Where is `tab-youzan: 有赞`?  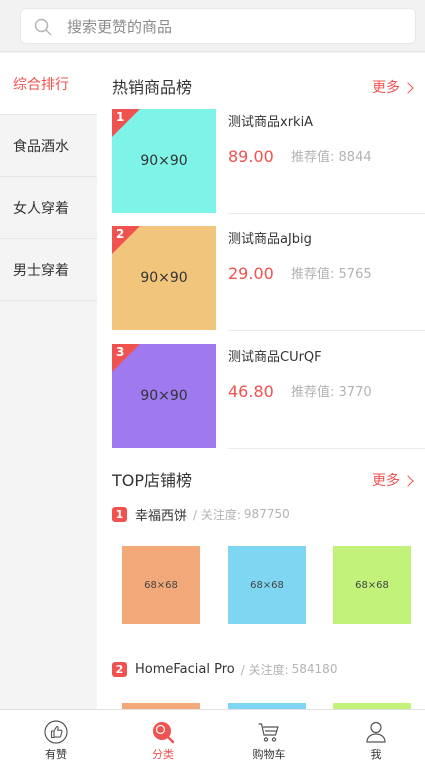
tab-youzan: 有赞 is located at coordinates (56, 740).